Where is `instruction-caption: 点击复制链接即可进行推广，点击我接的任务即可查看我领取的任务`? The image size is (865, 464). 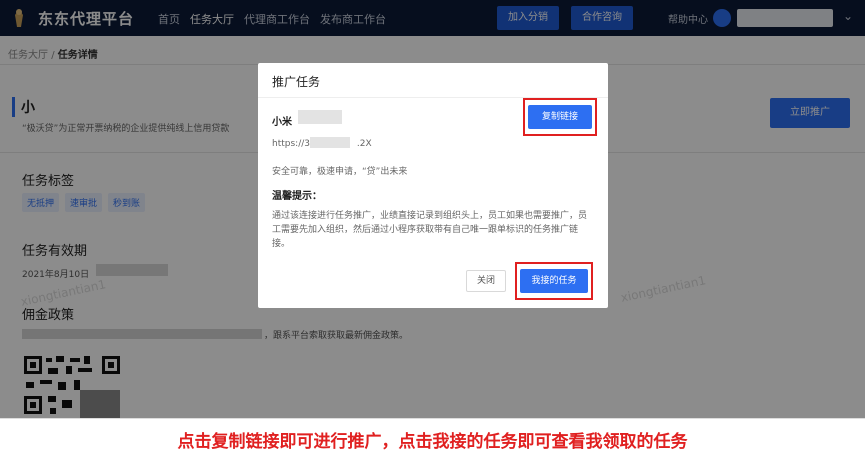
instruction-caption: 点击复制链接即可进行推广，点击我接的任务即可查看我领取的任务 is located at coordinates (432, 441).